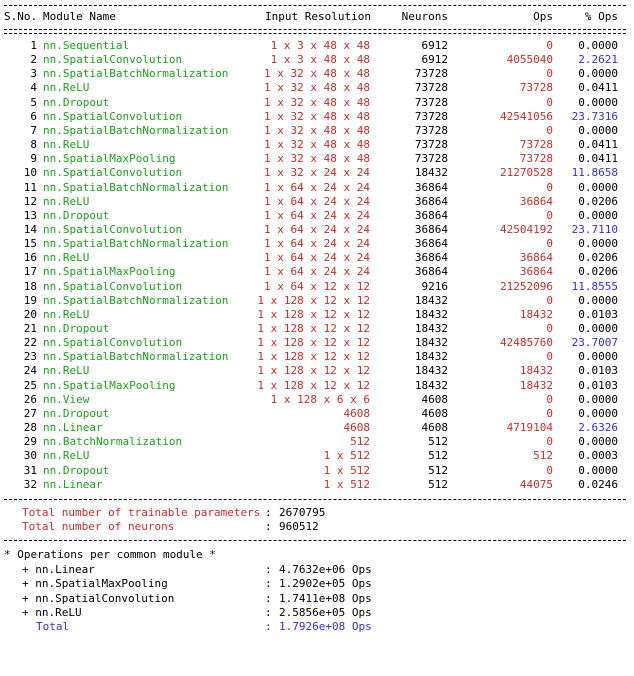  I want to click on row-number: 24, so click(30, 371).